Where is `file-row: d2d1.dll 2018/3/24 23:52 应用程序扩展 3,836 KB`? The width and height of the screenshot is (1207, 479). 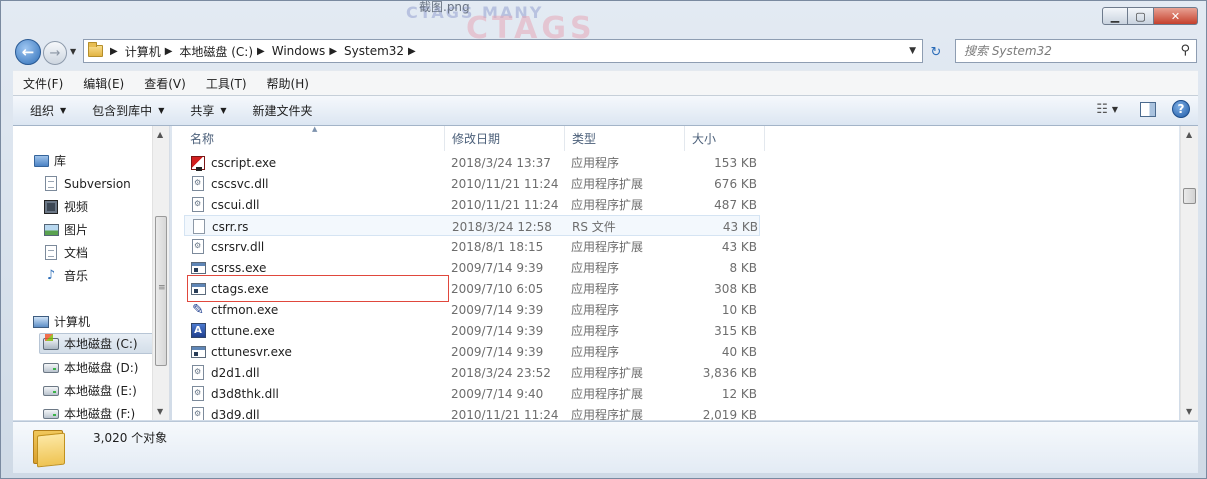 file-row: d2d1.dll 2018/3/24 23:52 应用程序扩展 3,836 KB is located at coordinates (472, 372).